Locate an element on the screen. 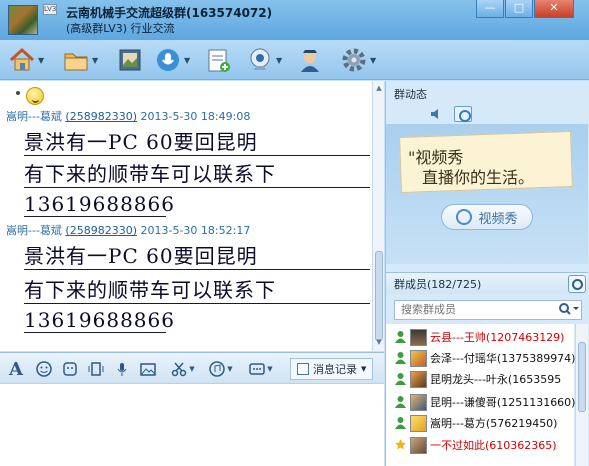 This screenshot has width=589, height=466. notes-icon is located at coordinates (219, 60).